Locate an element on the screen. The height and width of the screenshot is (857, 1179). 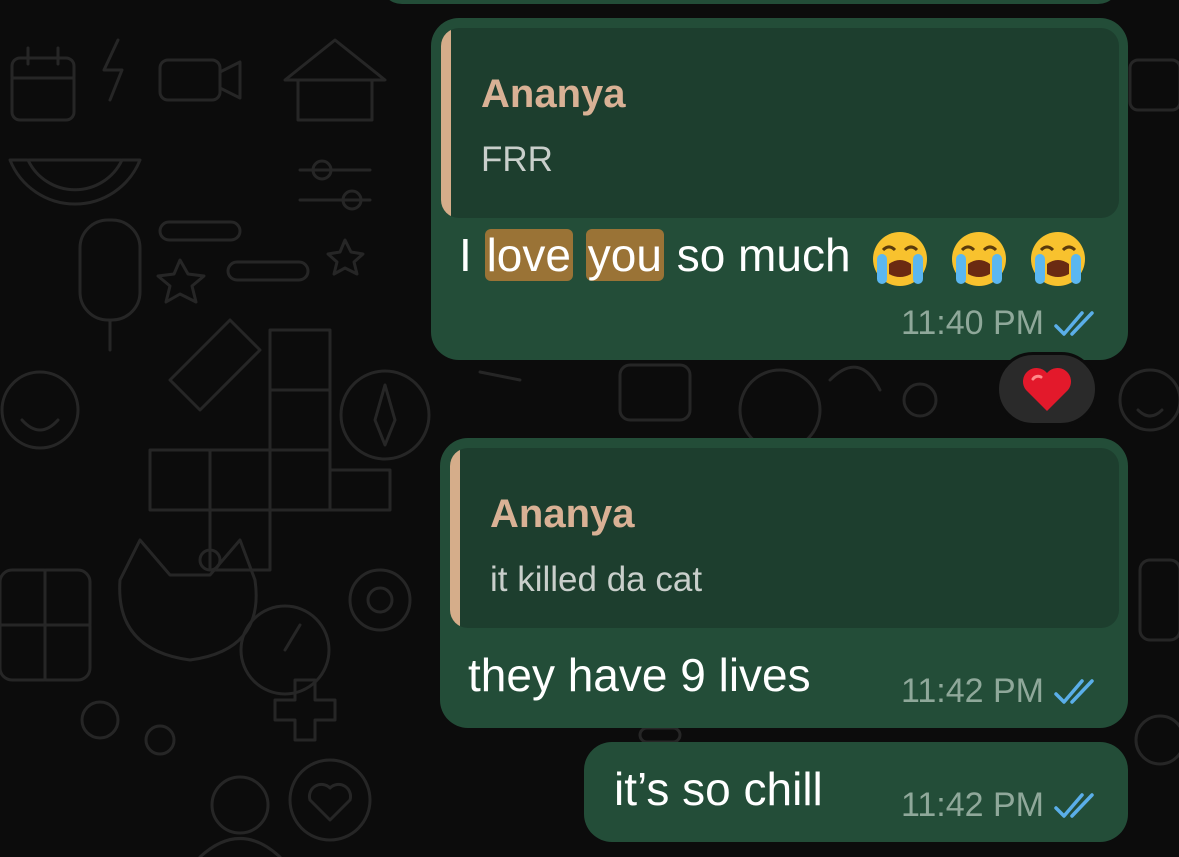
red-heart-icon is located at coordinates (1047, 389).